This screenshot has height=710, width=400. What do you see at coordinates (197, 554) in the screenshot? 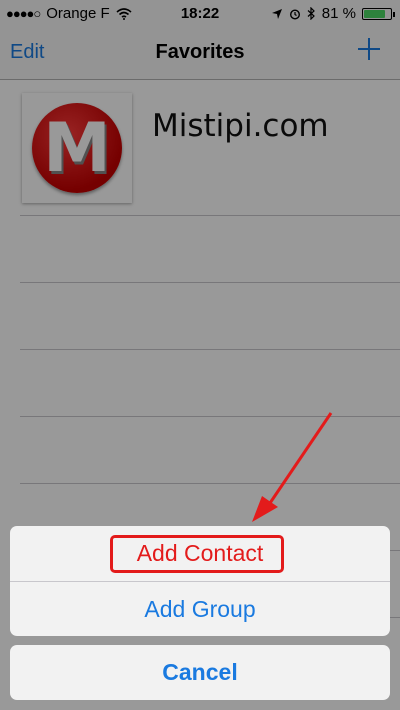
I see `red-highlight-box` at bounding box center [197, 554].